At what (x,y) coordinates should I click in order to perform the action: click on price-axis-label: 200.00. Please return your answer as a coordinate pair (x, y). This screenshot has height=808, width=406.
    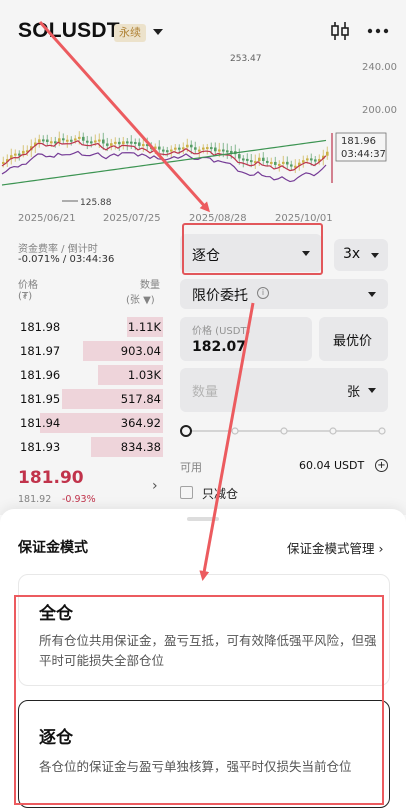
    Looking at the image, I should click on (379, 110).